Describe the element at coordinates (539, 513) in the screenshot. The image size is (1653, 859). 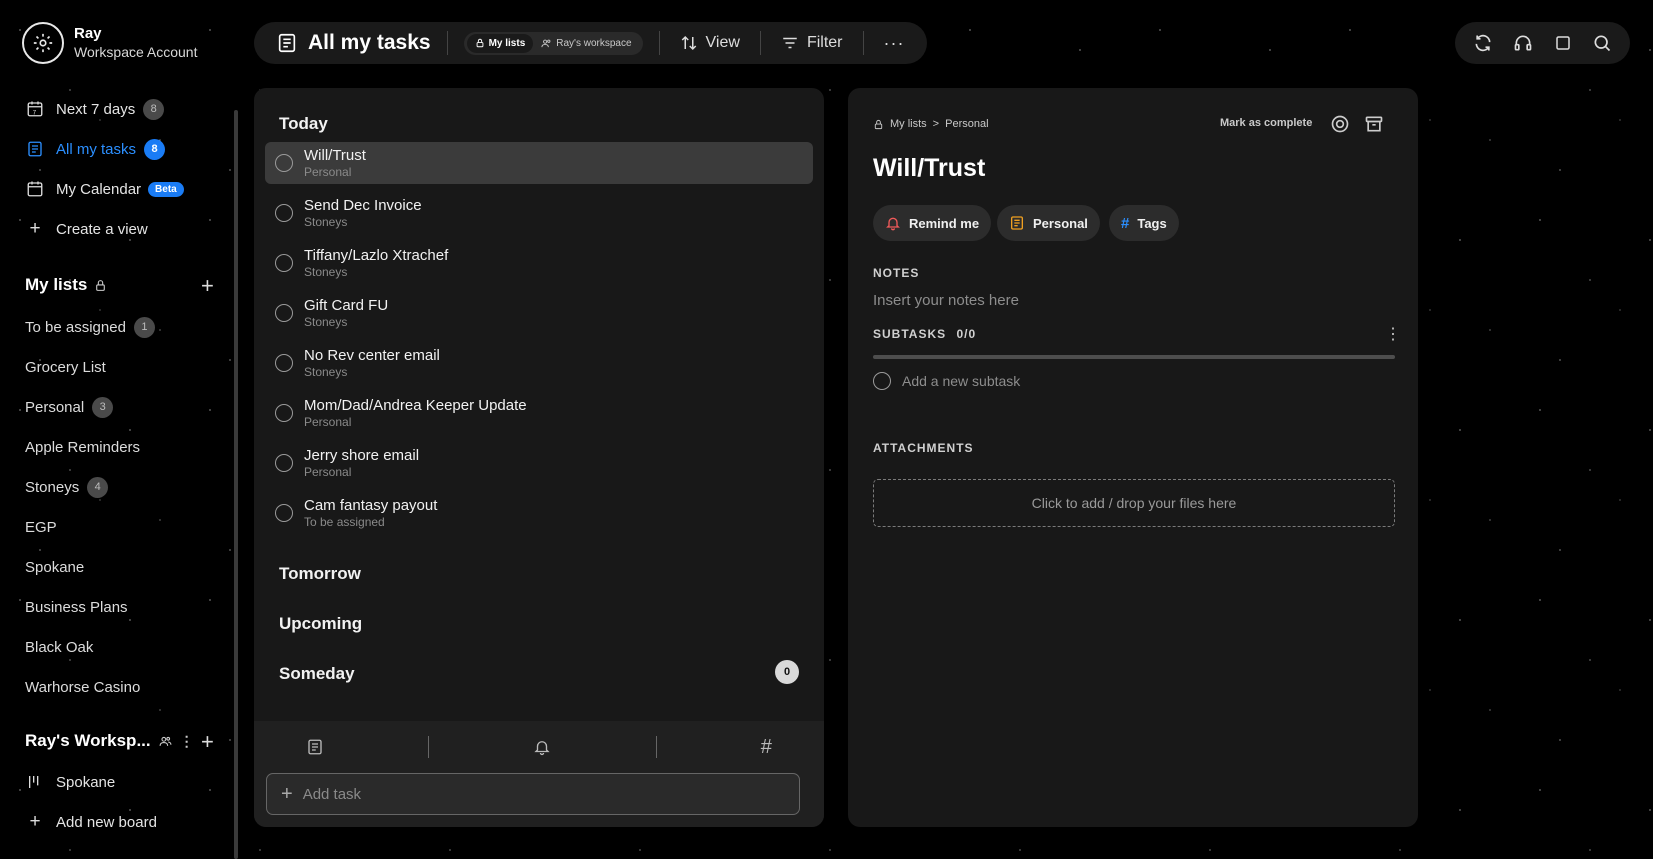
I see `task-row: Cam fantasy payout To be assigned` at that location.